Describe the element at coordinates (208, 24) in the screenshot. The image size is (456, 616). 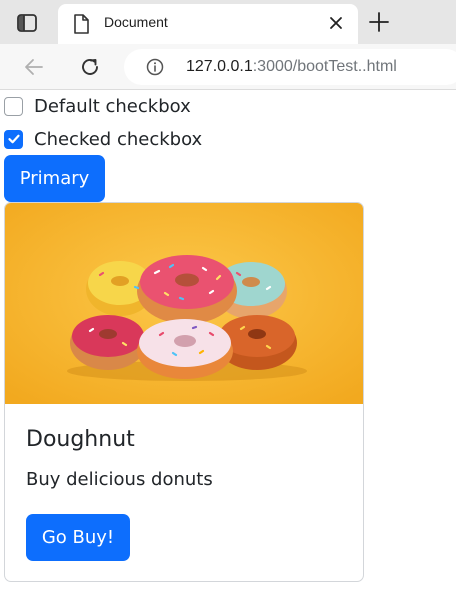
I see `tab-document: Document` at that location.